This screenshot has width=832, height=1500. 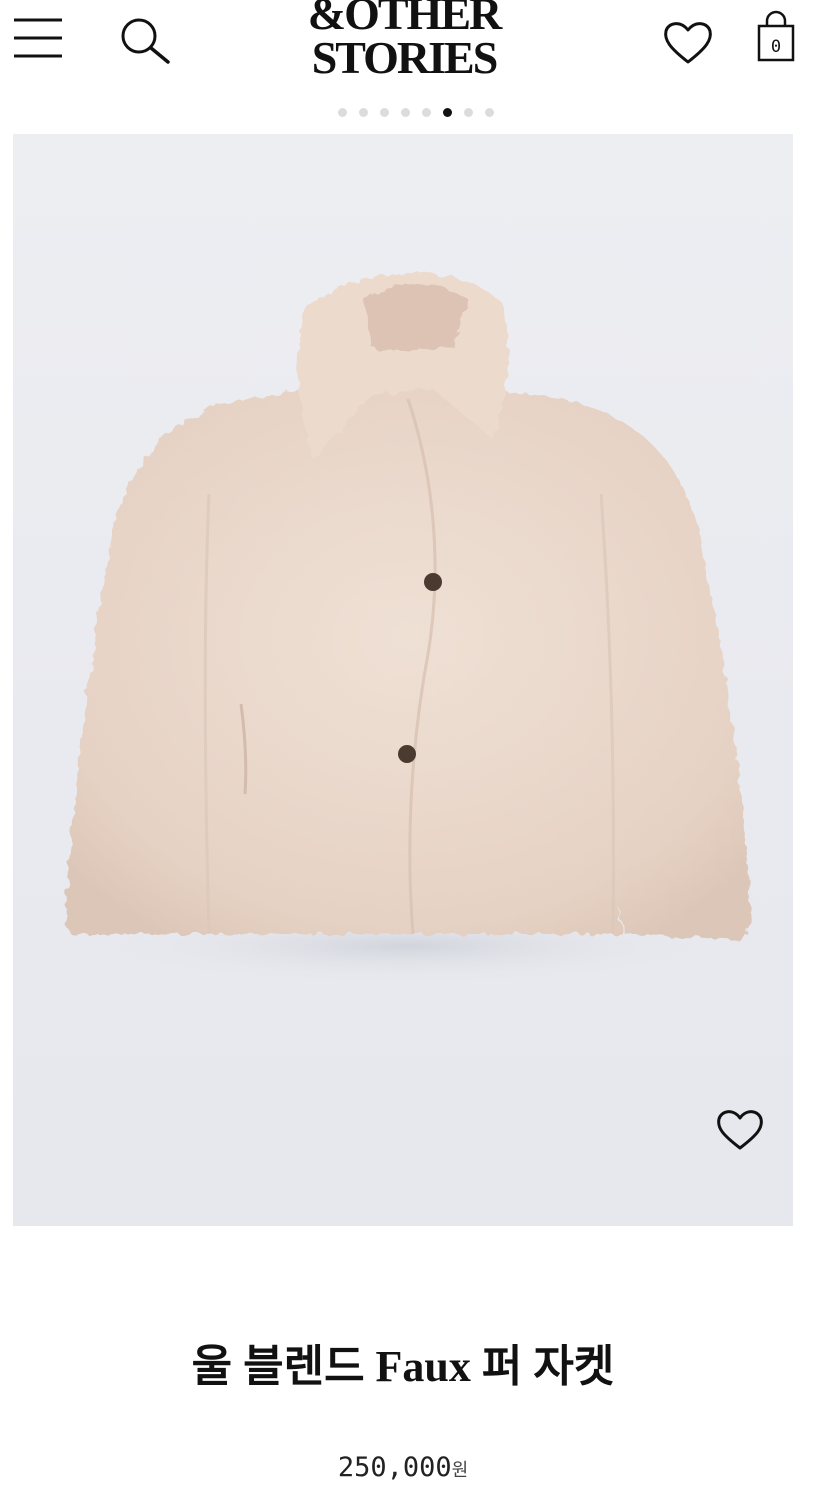 What do you see at coordinates (460, 1470) in the screenshot?
I see `price-currency: 원` at bounding box center [460, 1470].